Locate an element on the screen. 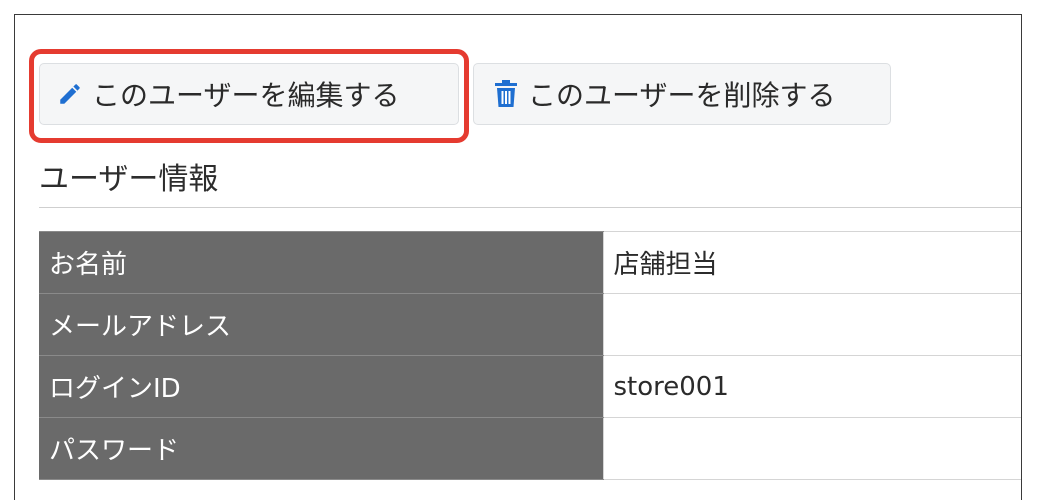 This screenshot has height=502, width=1038. table-row: ログインID store001 is located at coordinates (530, 386).